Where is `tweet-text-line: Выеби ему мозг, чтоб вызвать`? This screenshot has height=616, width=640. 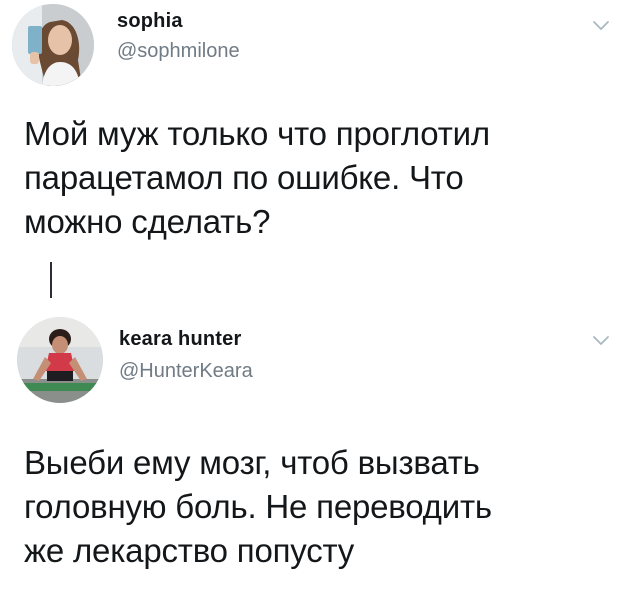
tweet-text-line: Выеби ему мозг, чтоб вызвать is located at coordinates (252, 462).